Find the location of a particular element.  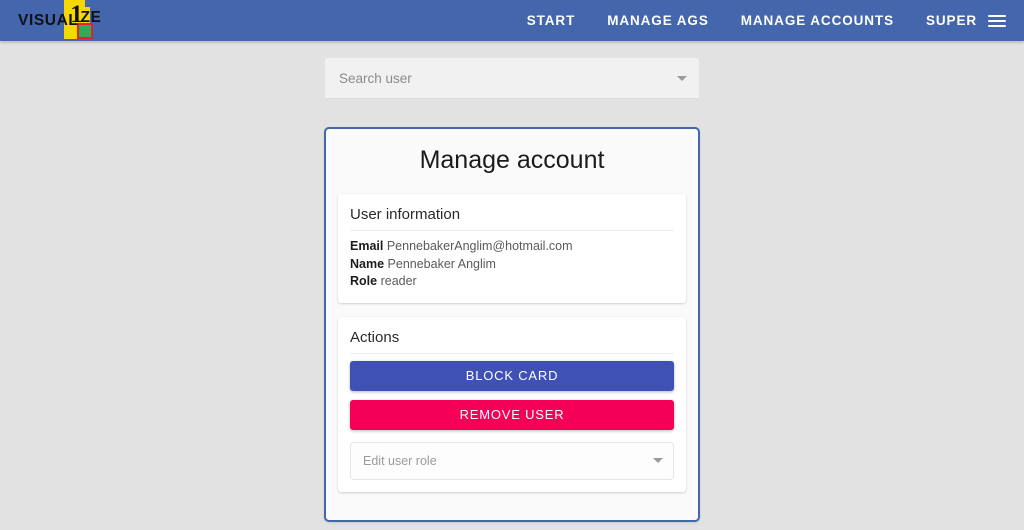

edit-user-role-select: Edit user role is located at coordinates (512, 460).